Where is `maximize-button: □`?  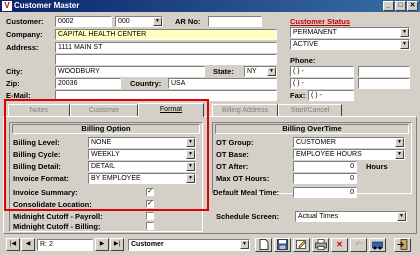 maximize-button: □ is located at coordinates (400, 6).